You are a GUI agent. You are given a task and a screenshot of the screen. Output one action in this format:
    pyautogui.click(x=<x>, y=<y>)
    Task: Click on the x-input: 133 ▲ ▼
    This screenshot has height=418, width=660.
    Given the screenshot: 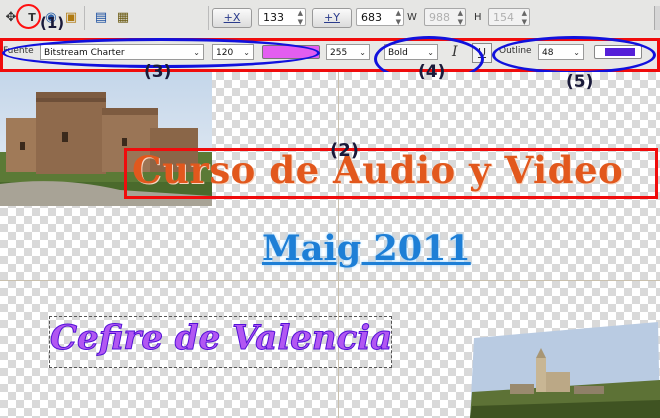 What is the action you would take?
    pyautogui.click(x=282, y=17)
    